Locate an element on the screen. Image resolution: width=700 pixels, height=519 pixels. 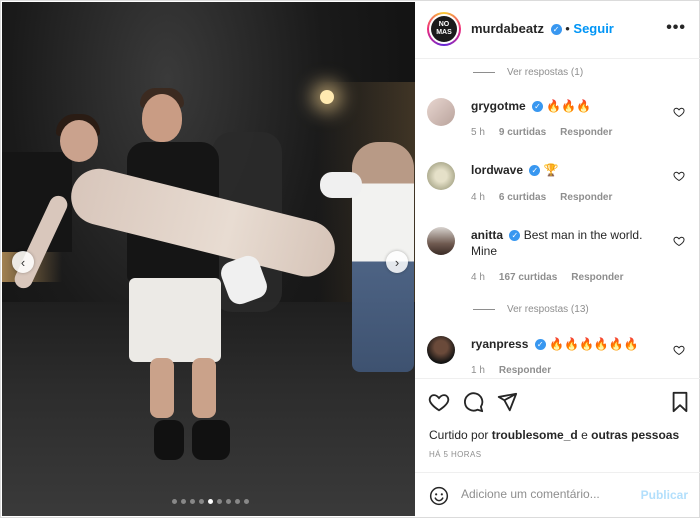
comment-likes: 6 curtidas is located at coordinates (522, 197).